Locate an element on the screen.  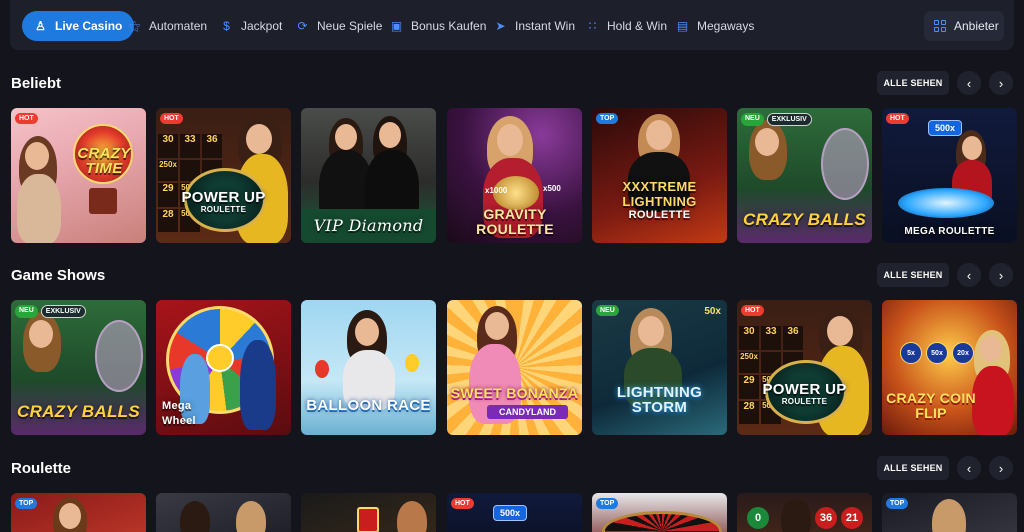
game-logo: VIP Diamond is located at coordinates (368, 225).